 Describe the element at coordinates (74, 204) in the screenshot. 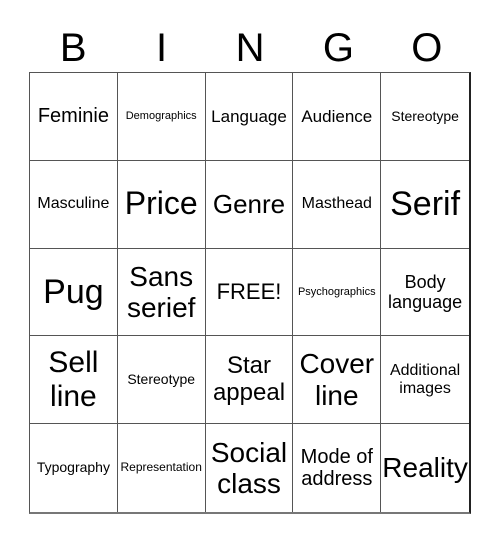

I see `bingo-cell: Masculine` at that location.